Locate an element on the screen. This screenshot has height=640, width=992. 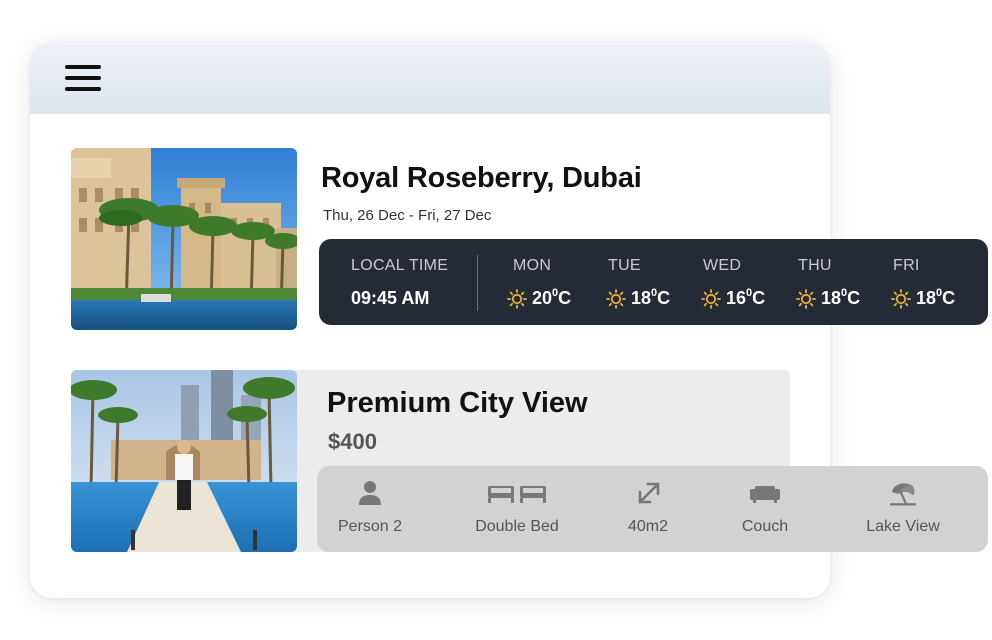
room-name: Premium City View is located at coordinates (457, 403).